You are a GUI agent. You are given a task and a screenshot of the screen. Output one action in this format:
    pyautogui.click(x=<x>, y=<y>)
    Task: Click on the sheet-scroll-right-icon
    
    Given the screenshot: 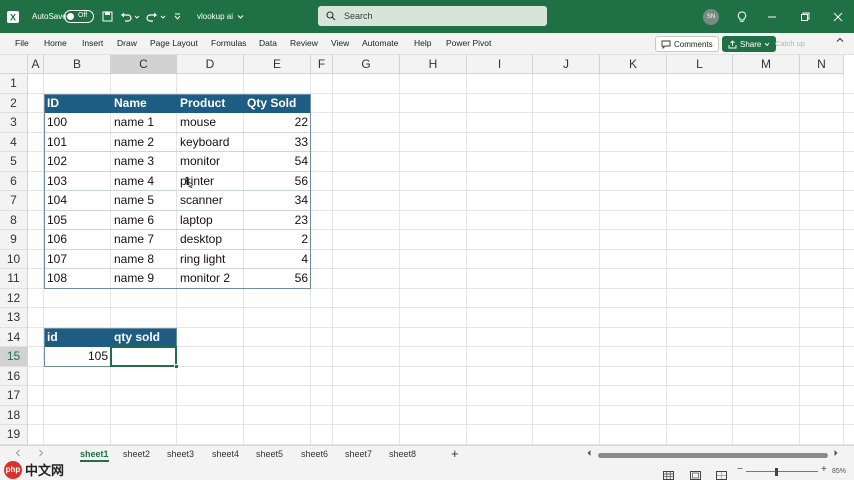 What is the action you would take?
    pyautogui.click(x=41, y=454)
    